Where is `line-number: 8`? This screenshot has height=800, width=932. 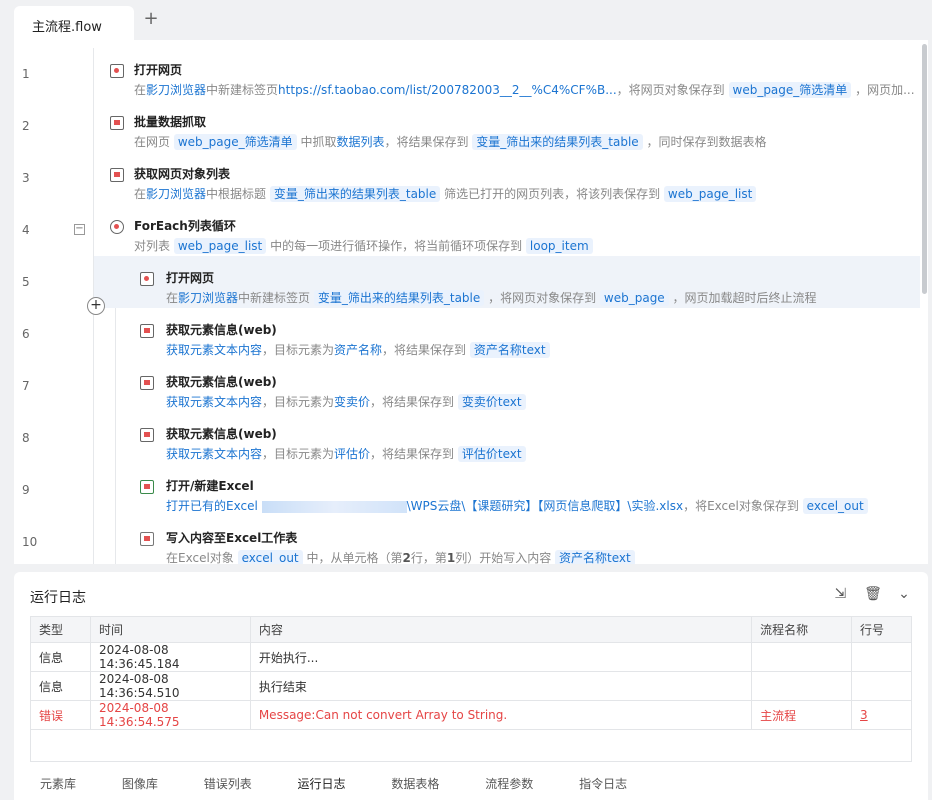 line-number: 8 is located at coordinates (26, 438).